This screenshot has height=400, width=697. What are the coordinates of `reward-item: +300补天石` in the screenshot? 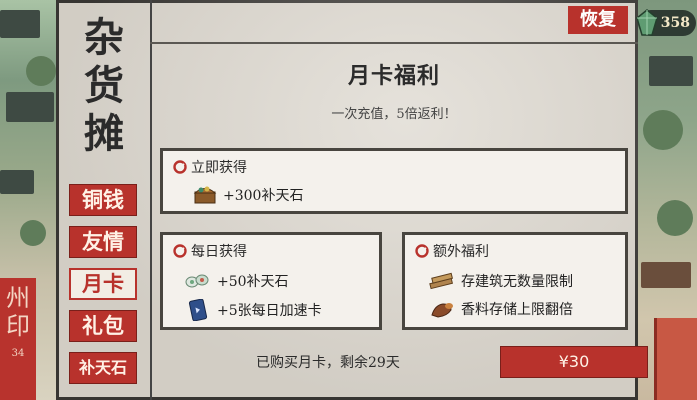 It's located at (248, 195).